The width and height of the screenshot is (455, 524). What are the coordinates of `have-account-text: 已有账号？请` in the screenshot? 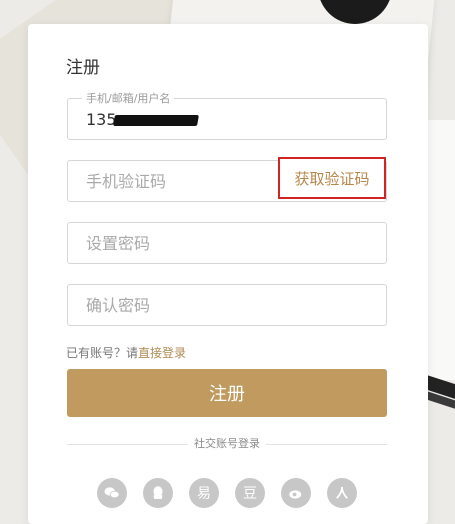 It's located at (102, 353).